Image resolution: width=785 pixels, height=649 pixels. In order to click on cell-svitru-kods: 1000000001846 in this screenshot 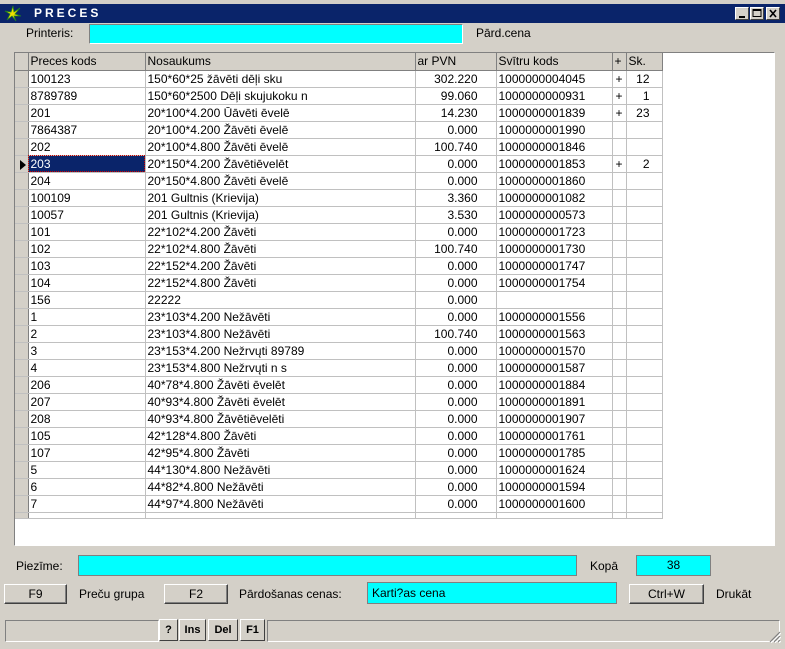, I will do `click(554, 147)`.